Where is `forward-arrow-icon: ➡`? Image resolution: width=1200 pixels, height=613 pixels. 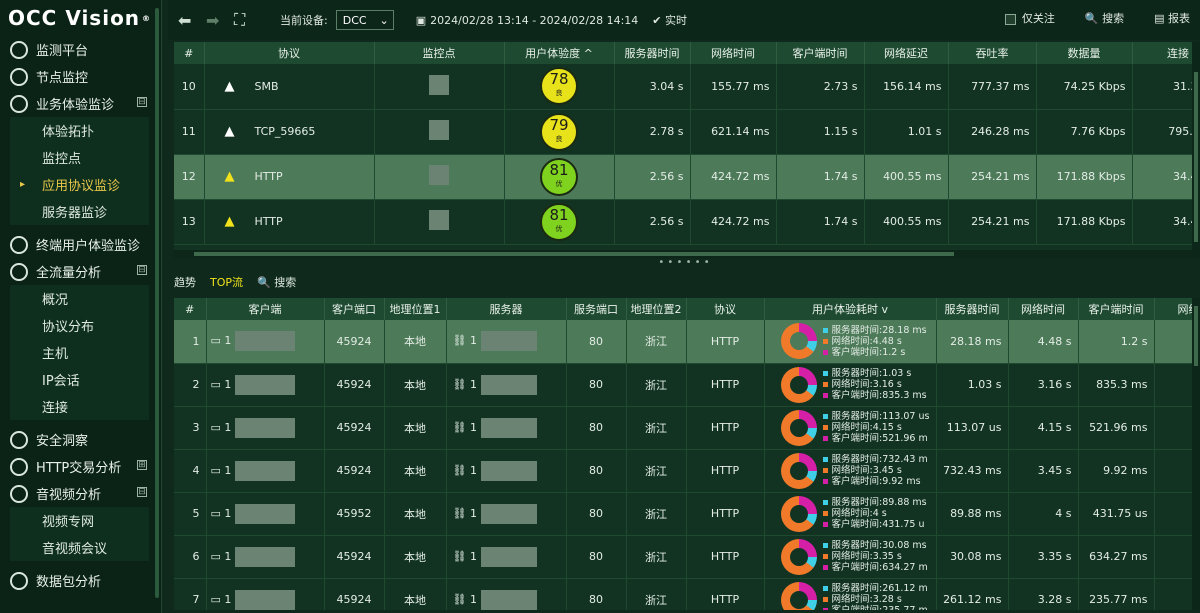 forward-arrow-icon: ➡ is located at coordinates (215, 20).